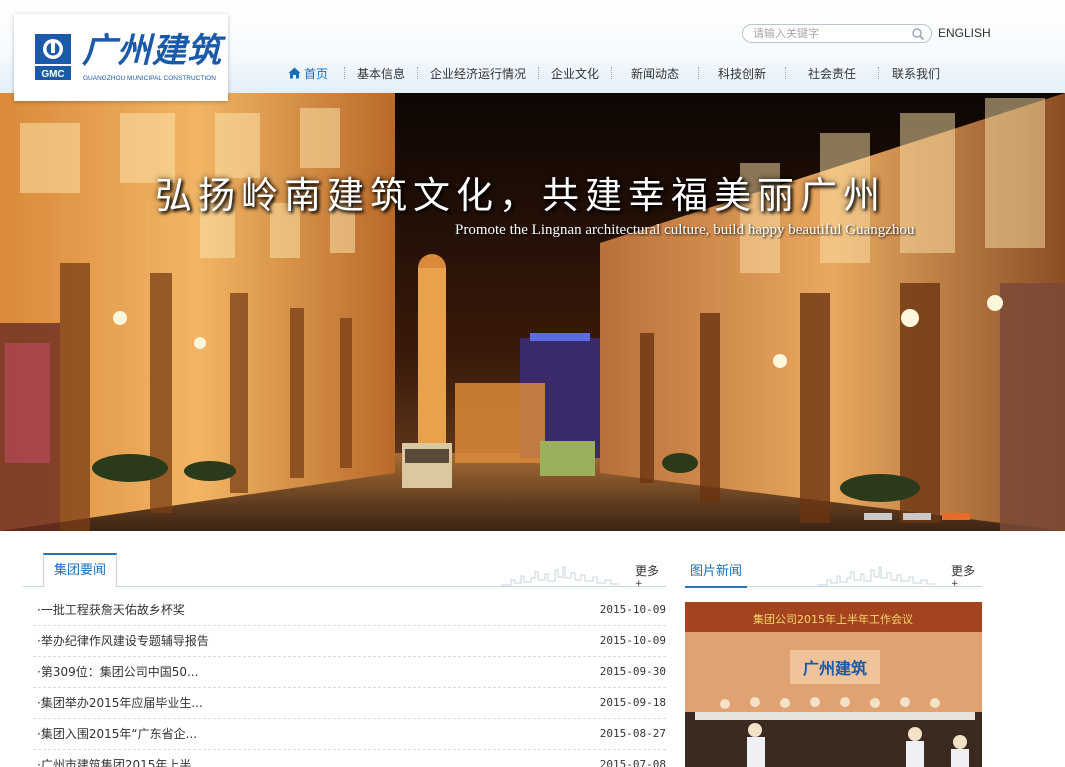 This screenshot has width=1065, height=767. I want to click on slide-indicators, so click(917, 516).